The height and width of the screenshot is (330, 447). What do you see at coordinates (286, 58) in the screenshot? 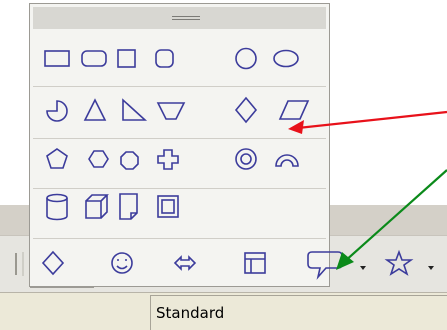
I see `ellipse-icon` at bounding box center [286, 58].